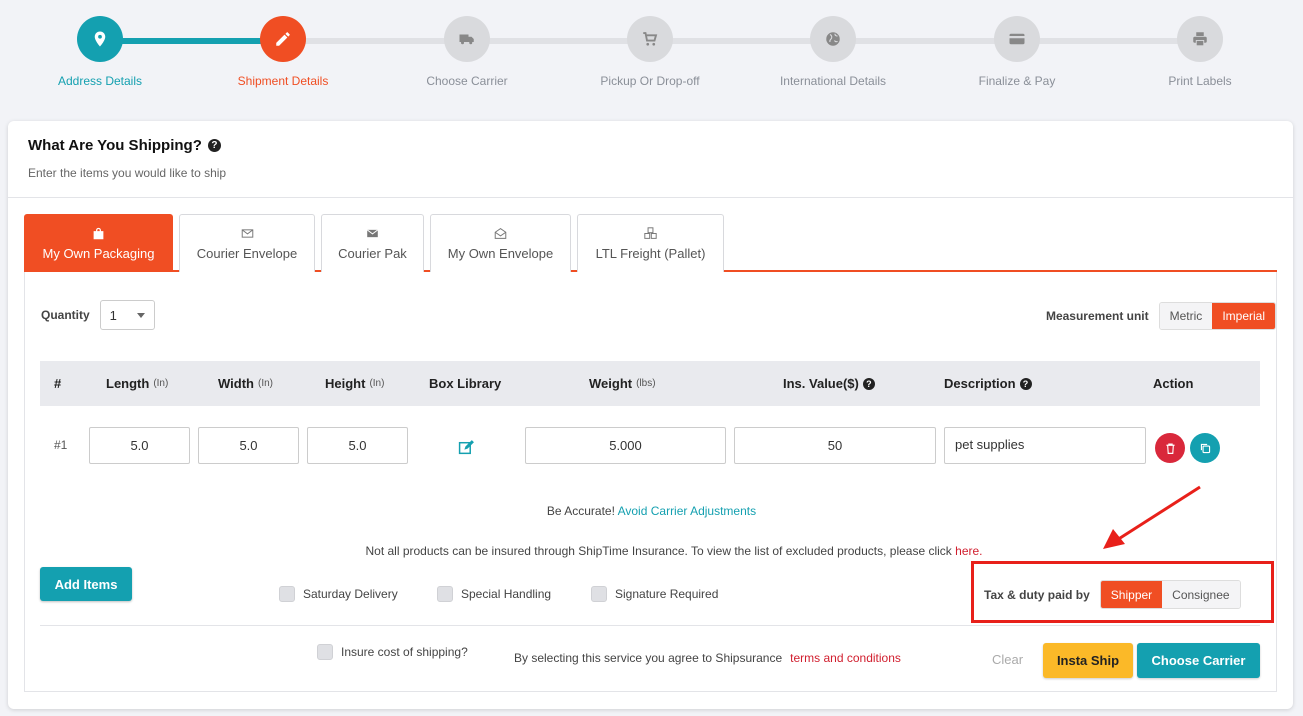  Describe the element at coordinates (248, 445) in the screenshot. I see `width-input: 5.0` at that location.